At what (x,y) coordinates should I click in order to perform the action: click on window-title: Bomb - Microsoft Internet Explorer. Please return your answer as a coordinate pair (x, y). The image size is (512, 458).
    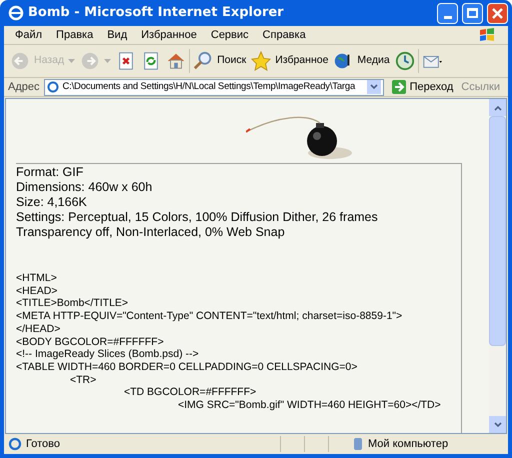
    Looking at the image, I should click on (156, 13).